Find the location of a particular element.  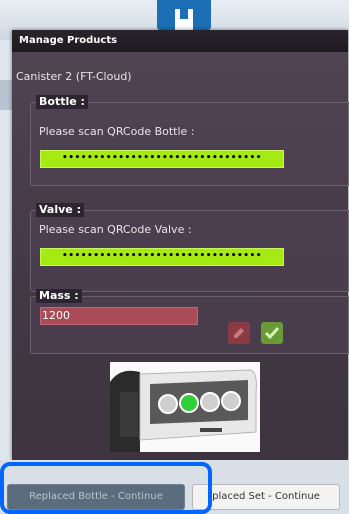

home-icon is located at coordinates (184, 19).